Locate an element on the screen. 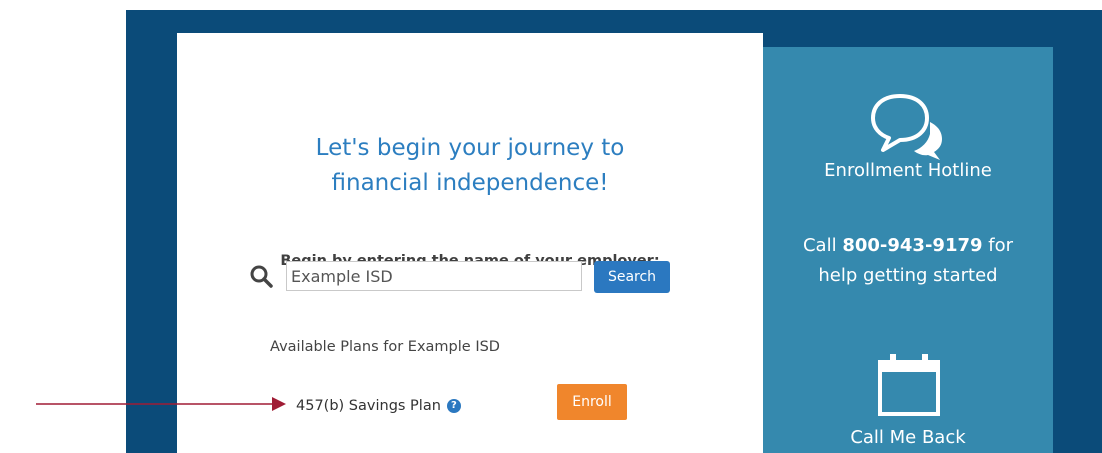 Image resolution: width=1102 pixels, height=453 pixels. plan-name: 457(b) Savings Plan is located at coordinates (368, 406).